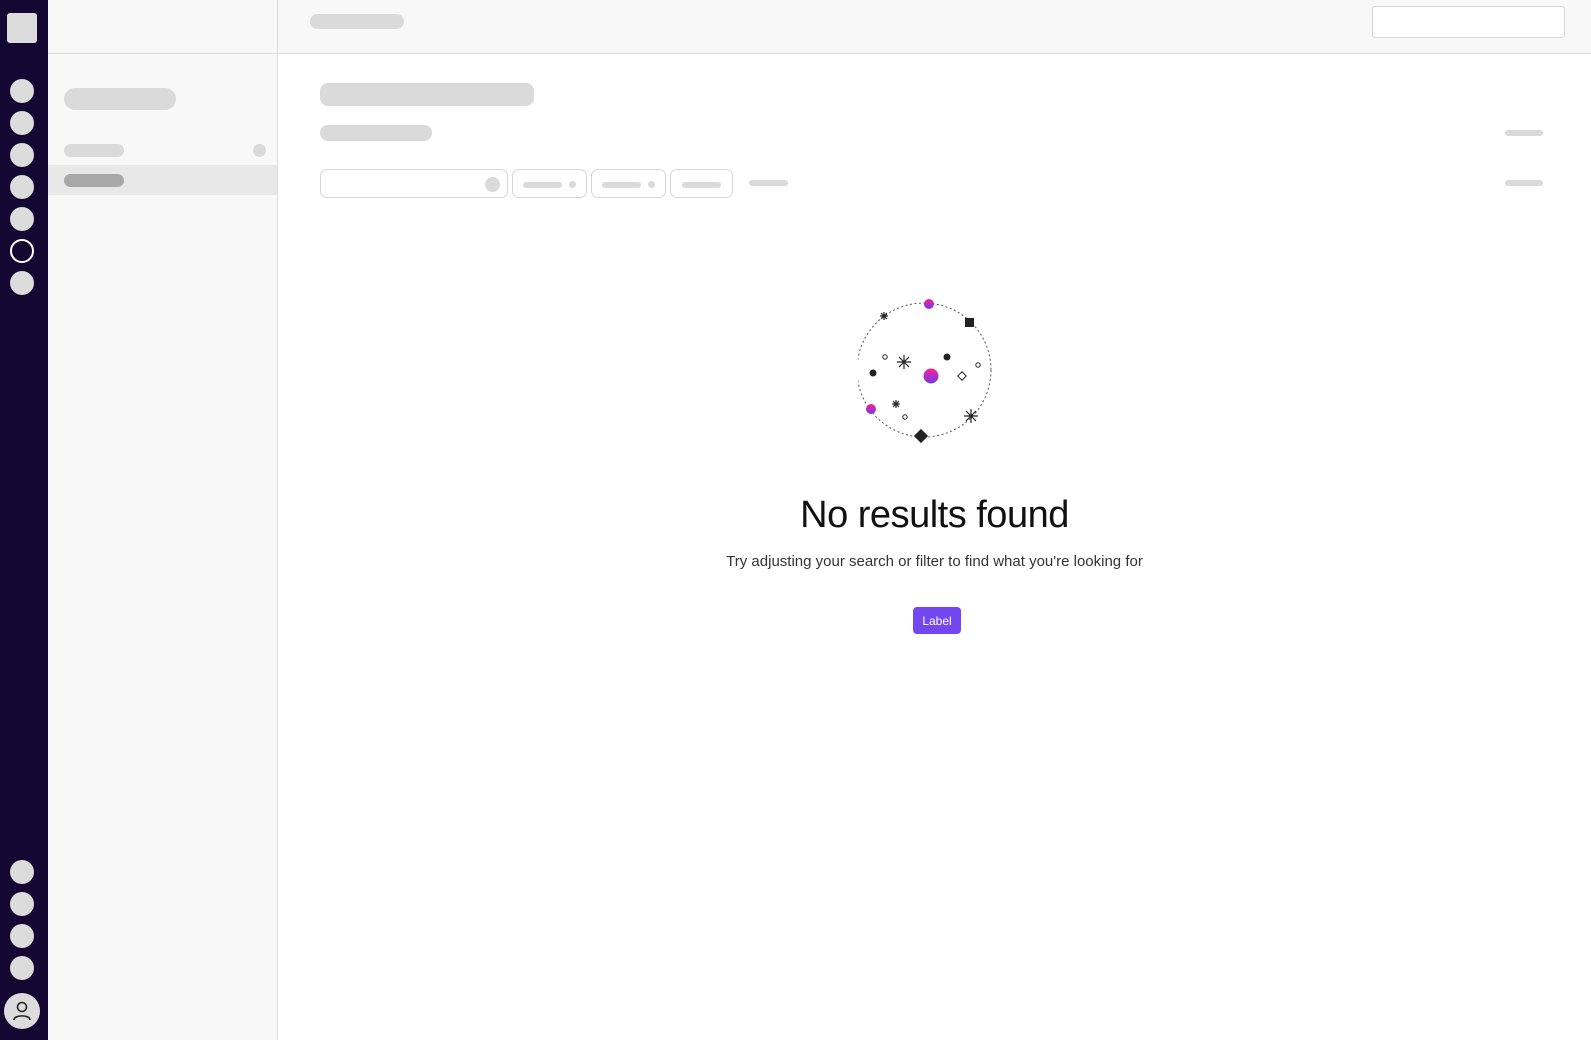  What do you see at coordinates (259, 150) in the screenshot?
I see `sidebar-item-badge-placeholder` at bounding box center [259, 150].